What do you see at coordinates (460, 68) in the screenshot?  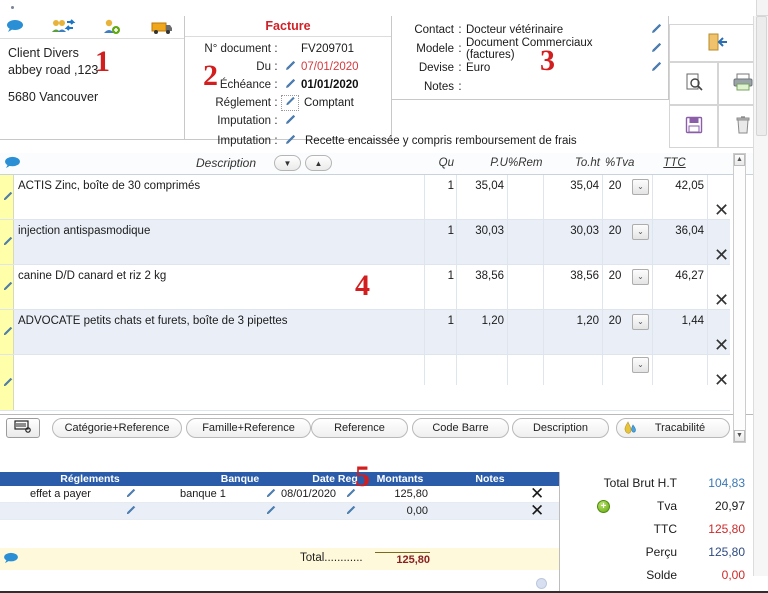 I see `devise-colon: :` at bounding box center [460, 68].